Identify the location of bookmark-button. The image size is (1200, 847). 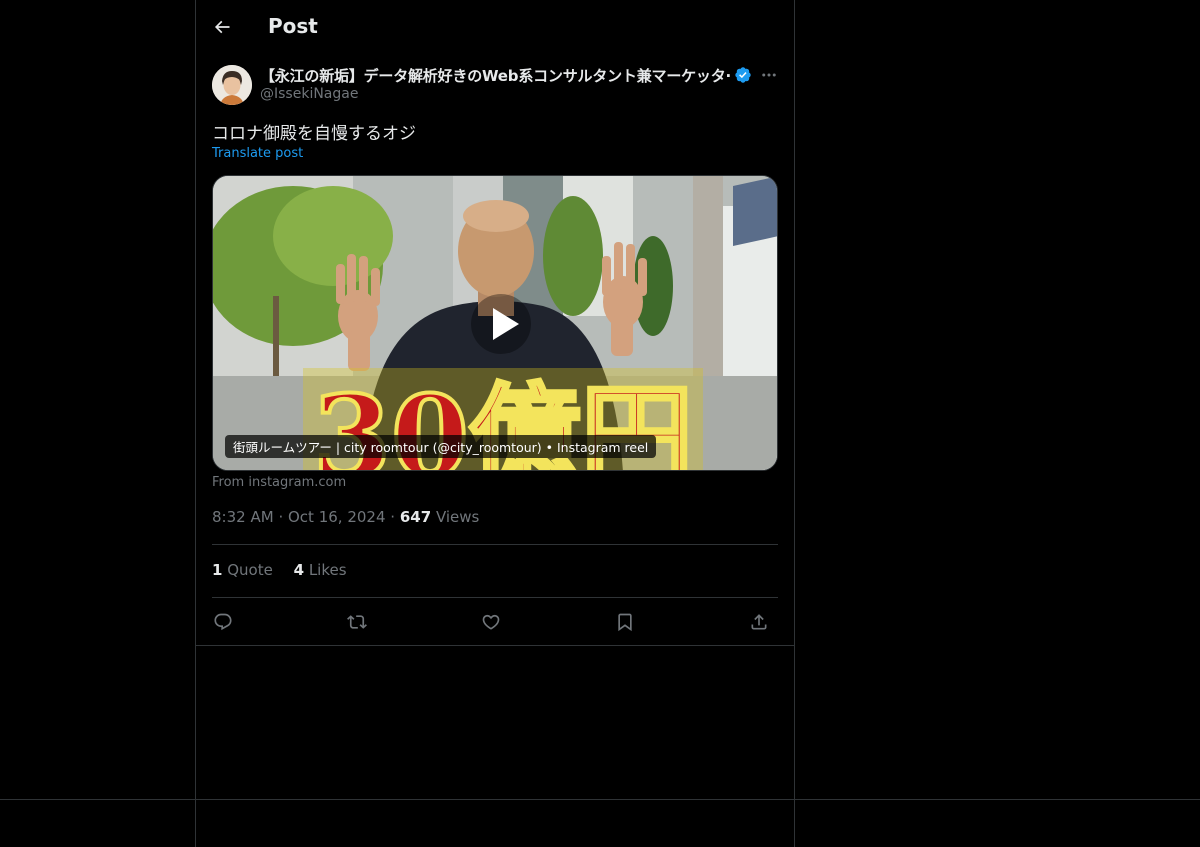
(625, 622).